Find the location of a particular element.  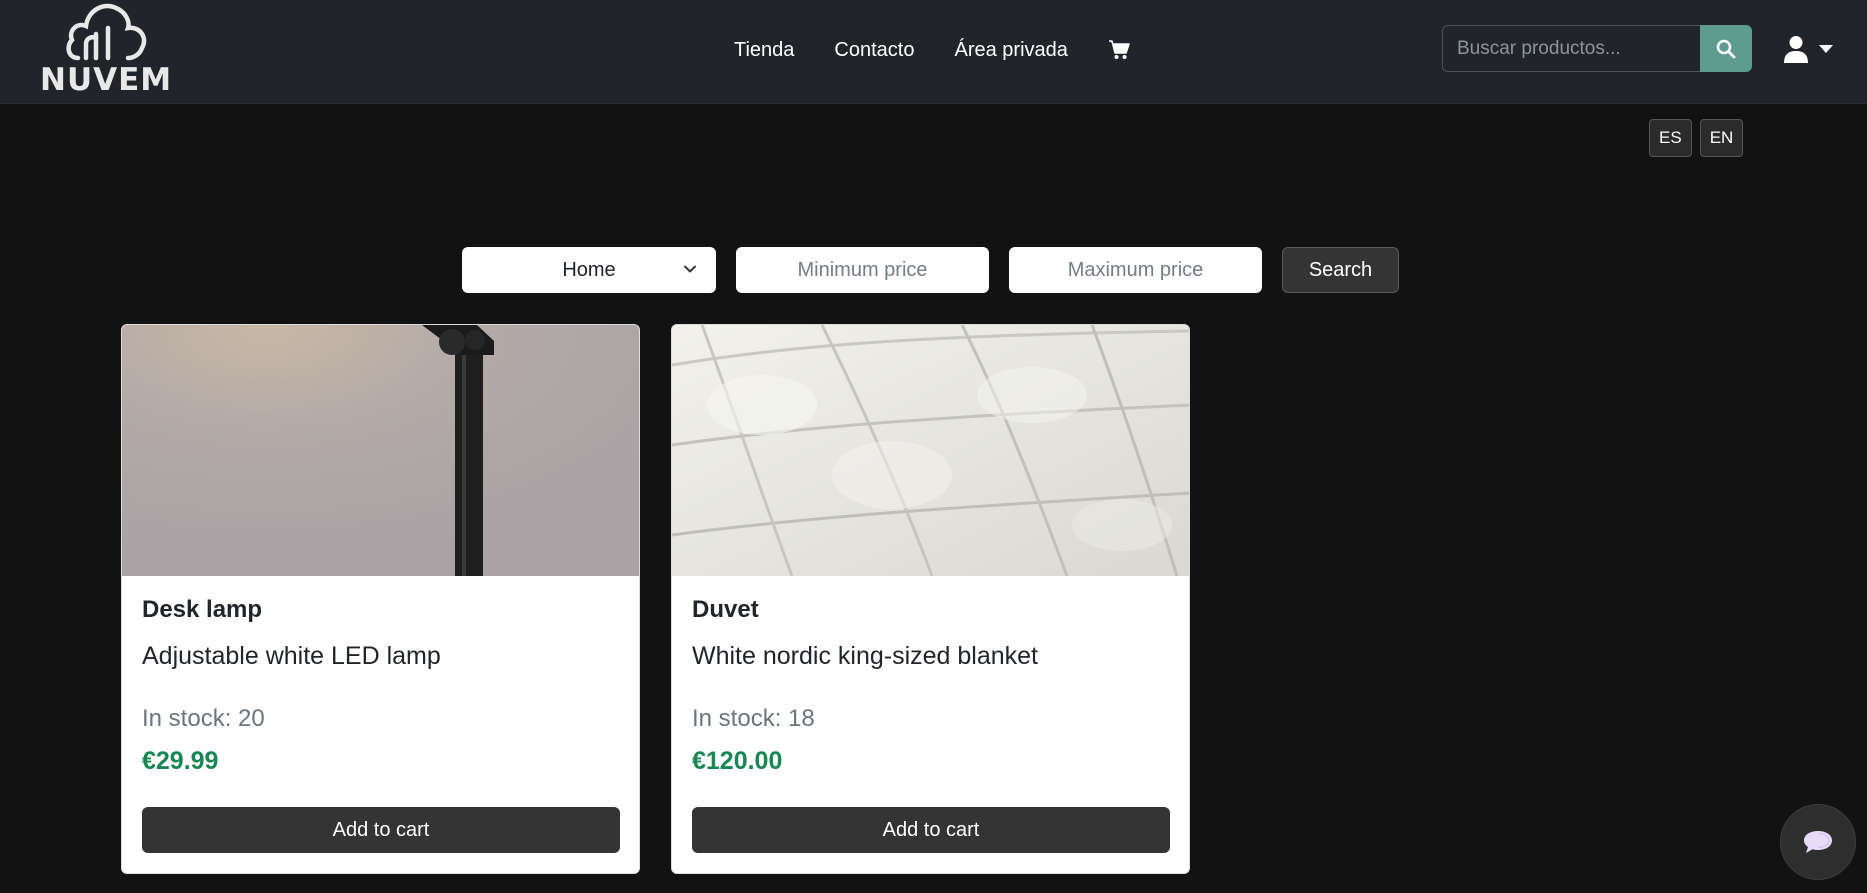

logo: NUVEM is located at coordinates (106, 50).